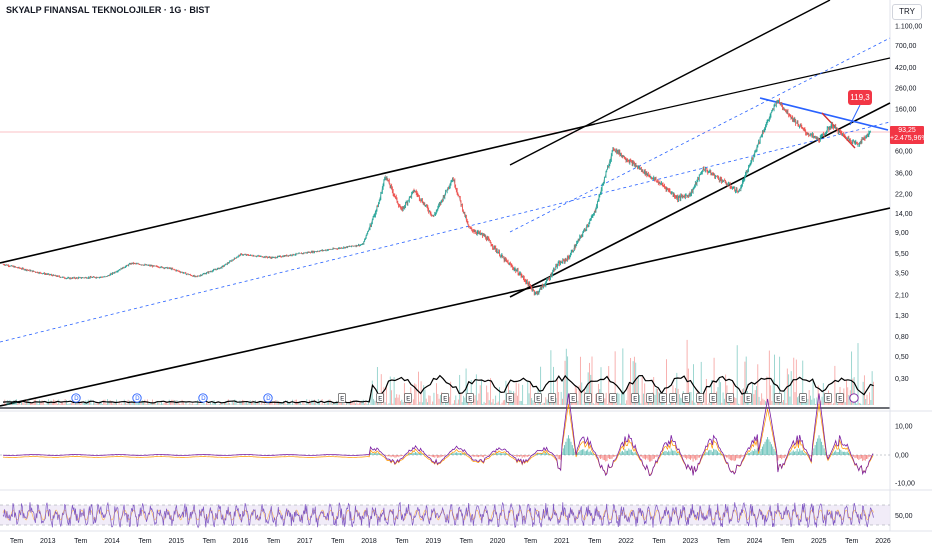 This screenshot has height=550, width=932. I want to click on y-tick-label: 420,00, so click(906, 68).